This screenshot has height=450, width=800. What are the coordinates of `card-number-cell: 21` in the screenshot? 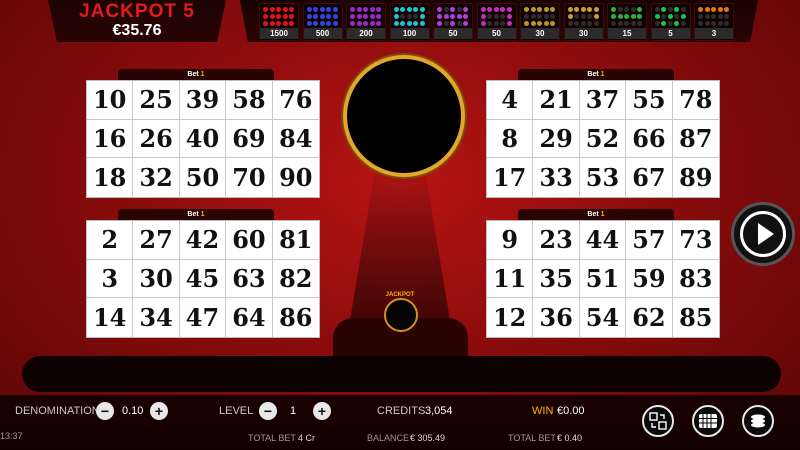 It's located at (556, 100).